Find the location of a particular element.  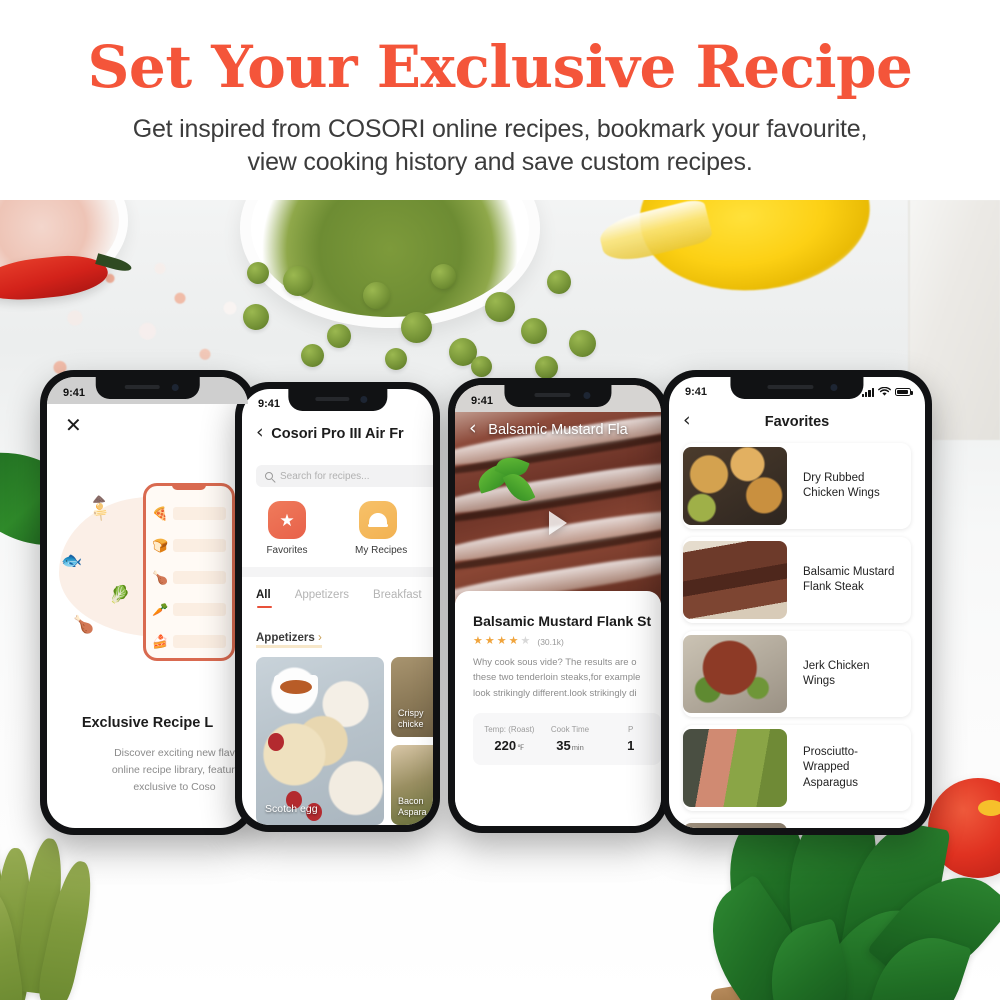

stat-unit: ℉ is located at coordinates (521, 748).